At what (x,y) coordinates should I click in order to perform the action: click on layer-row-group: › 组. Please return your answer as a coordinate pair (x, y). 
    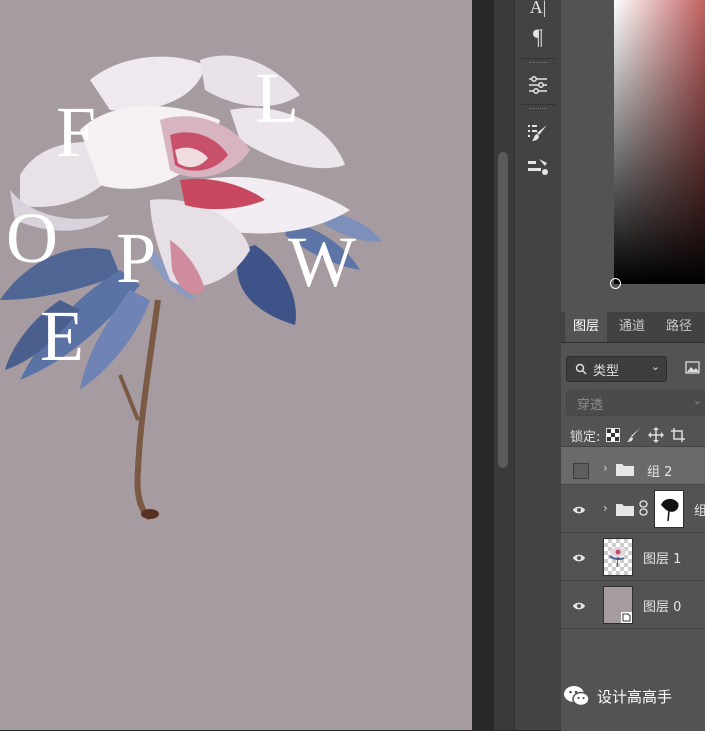
    Looking at the image, I should click on (633, 508).